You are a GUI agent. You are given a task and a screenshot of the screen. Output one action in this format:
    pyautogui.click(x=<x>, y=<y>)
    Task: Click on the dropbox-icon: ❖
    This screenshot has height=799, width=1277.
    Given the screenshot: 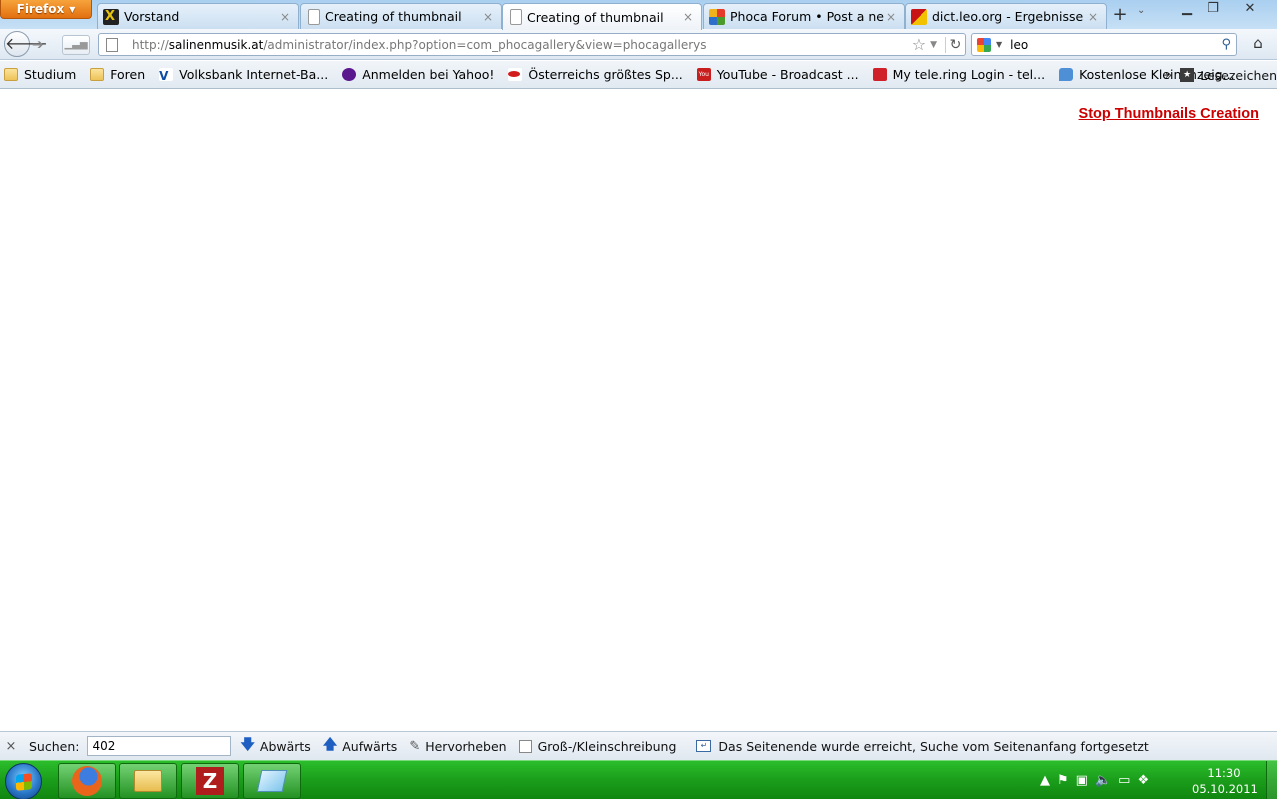 What is the action you would take?
    pyautogui.click(x=1143, y=780)
    